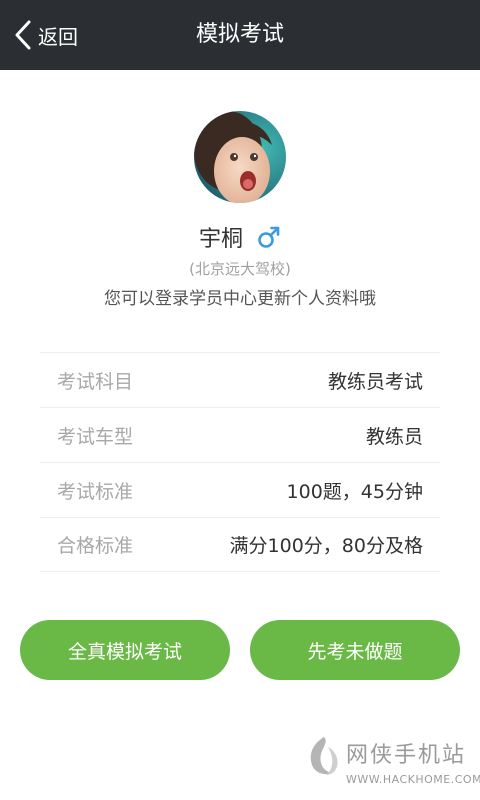 The image size is (480, 800). I want to click on info-label: 考试标准, so click(95, 491).